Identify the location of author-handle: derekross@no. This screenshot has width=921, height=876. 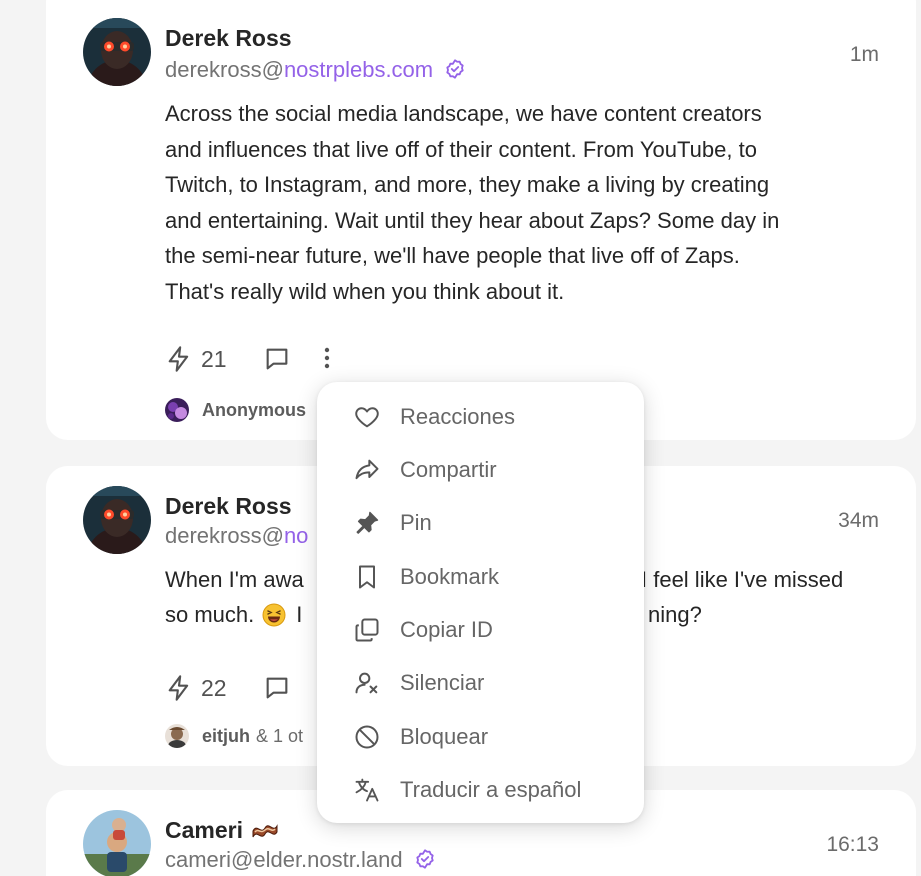
(236, 536).